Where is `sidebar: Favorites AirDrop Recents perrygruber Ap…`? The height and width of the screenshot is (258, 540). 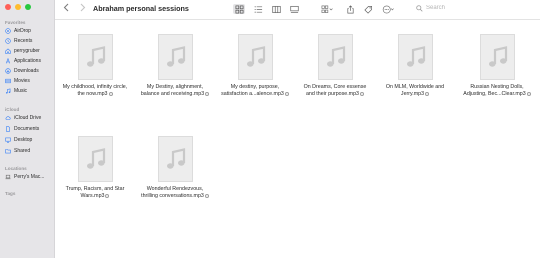
sidebar: Favorites AirDrop Recents perrygruber Ap… is located at coordinates (27, 129).